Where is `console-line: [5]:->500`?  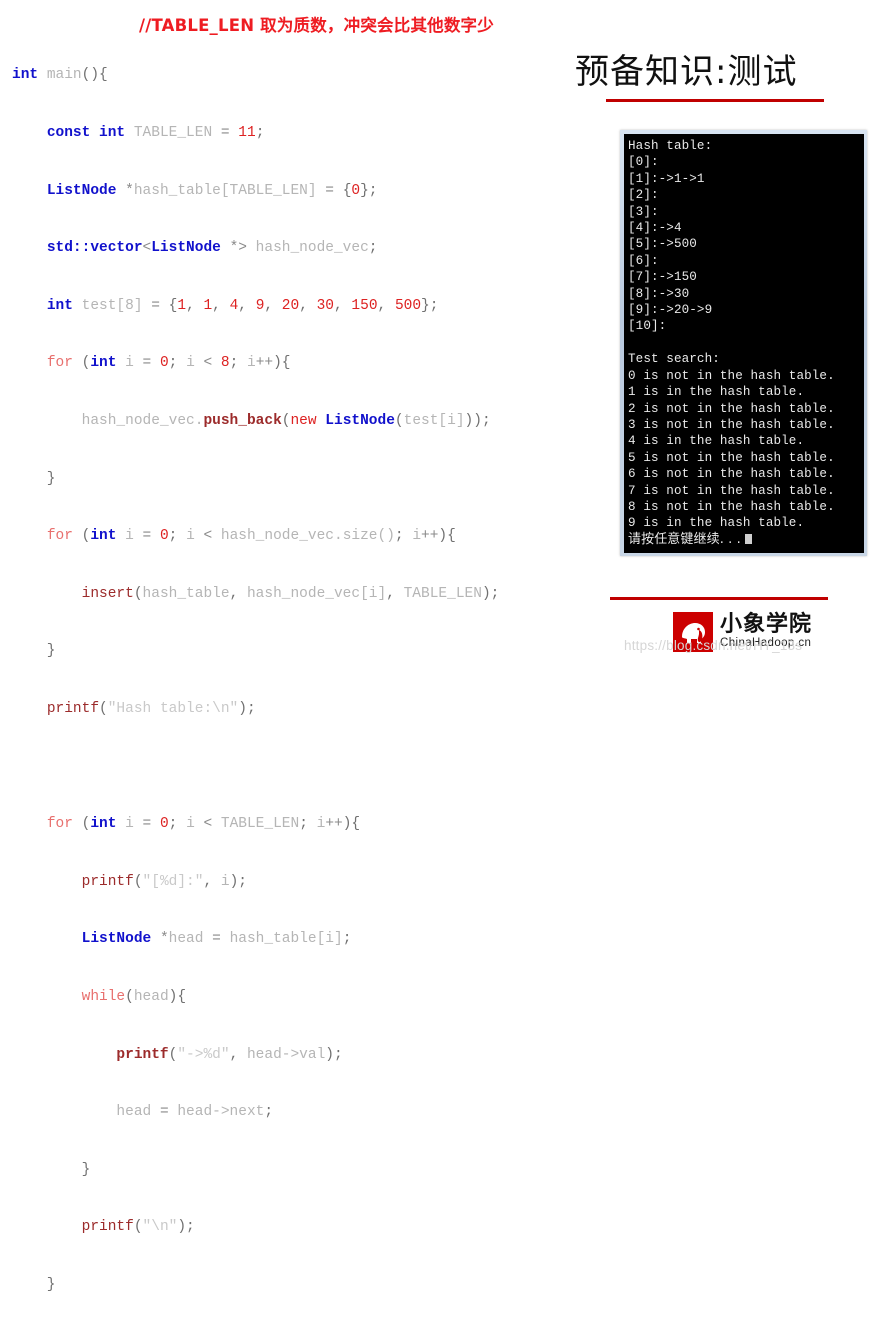 console-line: [5]:->500 is located at coordinates (662, 244).